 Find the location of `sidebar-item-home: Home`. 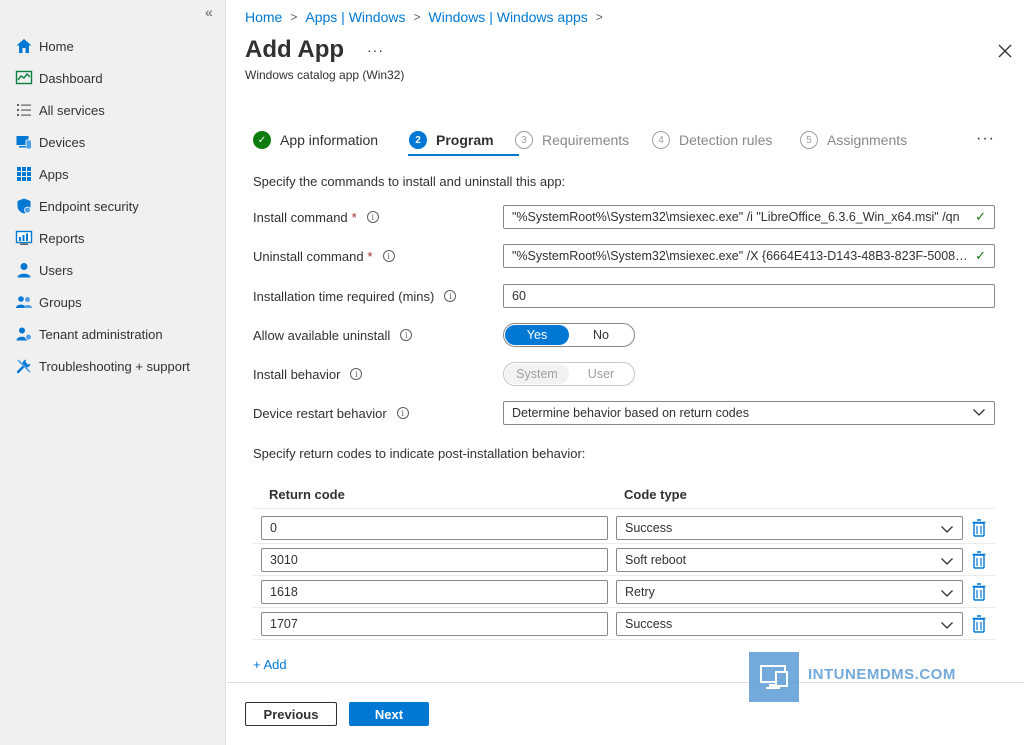

sidebar-item-home: Home is located at coordinates (113, 46).